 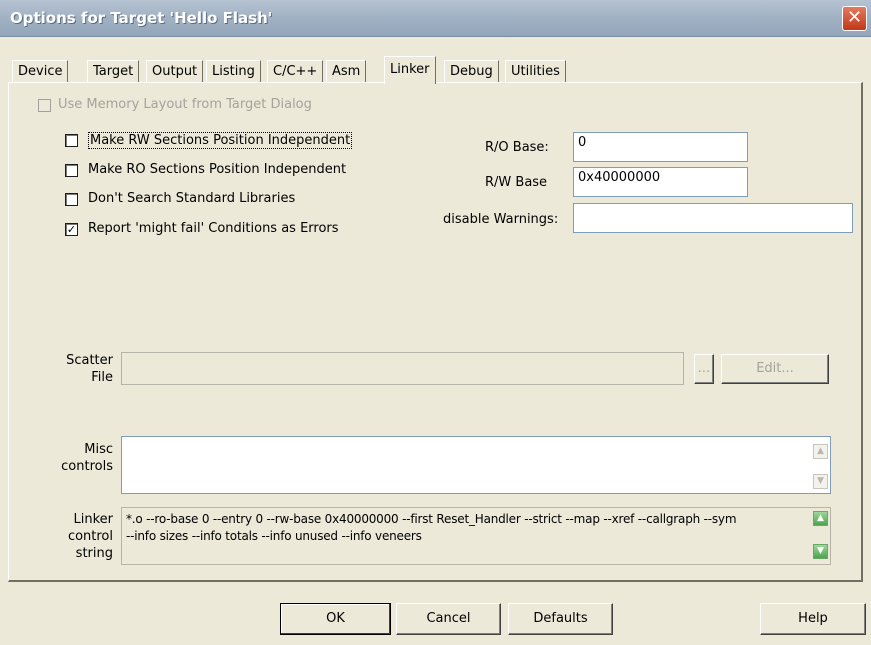 What do you see at coordinates (98, 449) in the screenshot?
I see `misc-controls-label-line1: Misc` at bounding box center [98, 449].